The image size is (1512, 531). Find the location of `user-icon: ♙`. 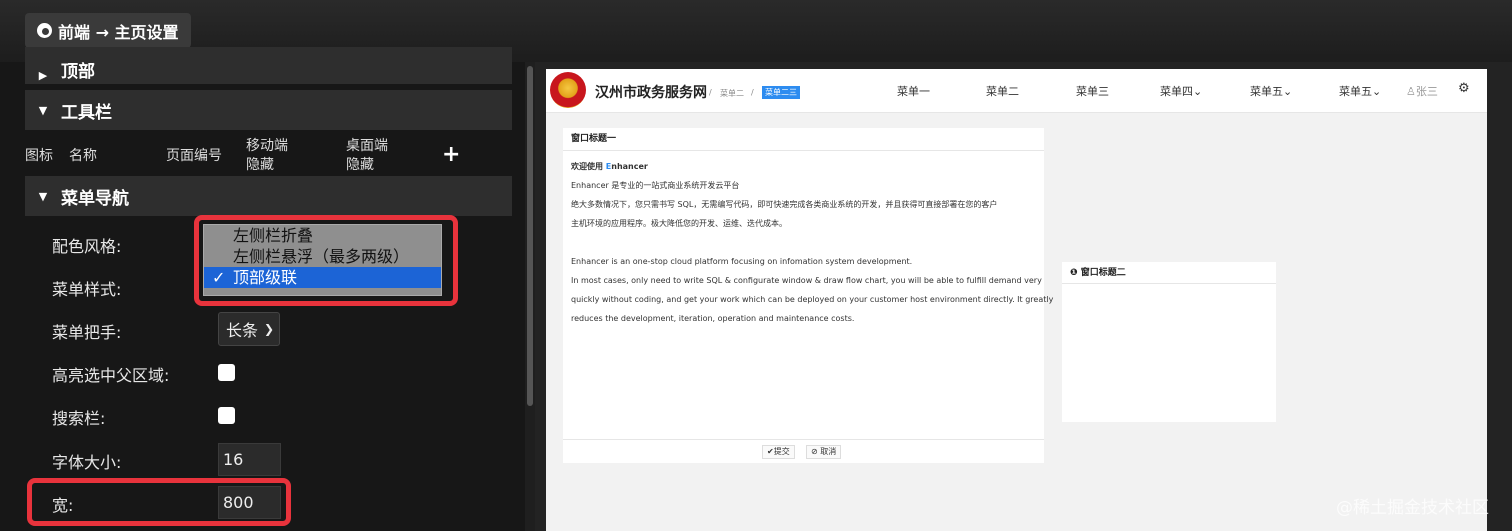

user-icon: ♙ is located at coordinates (1411, 91).